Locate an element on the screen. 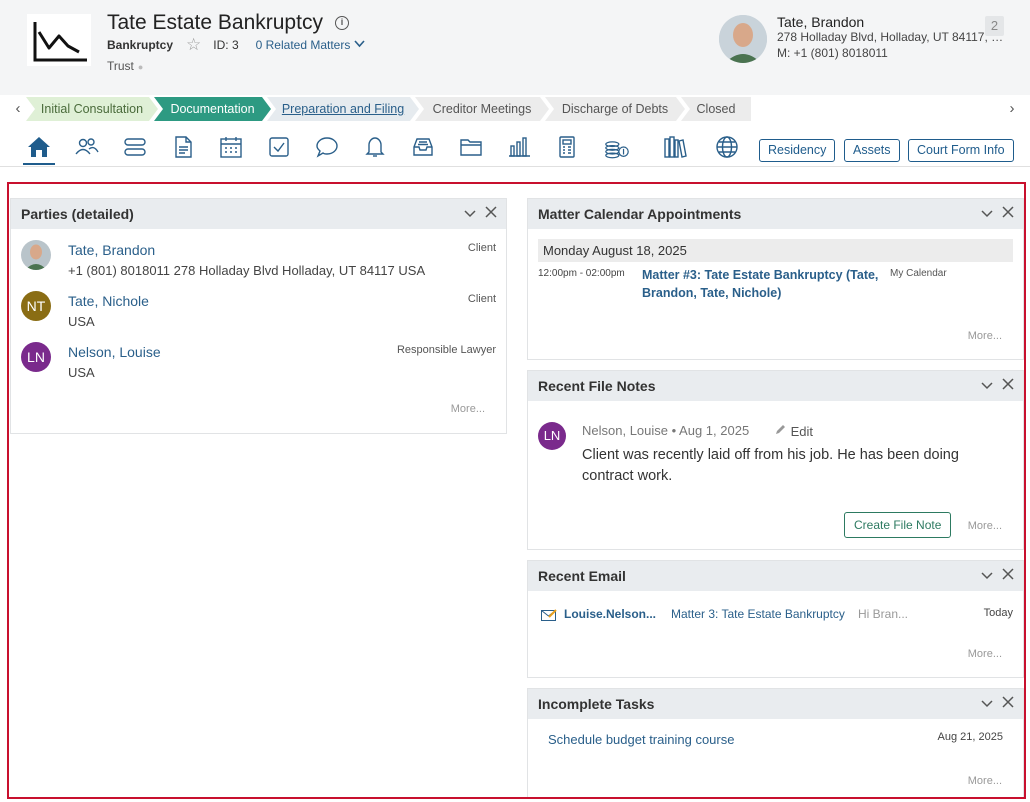  calculator-icon is located at coordinates (567, 147).